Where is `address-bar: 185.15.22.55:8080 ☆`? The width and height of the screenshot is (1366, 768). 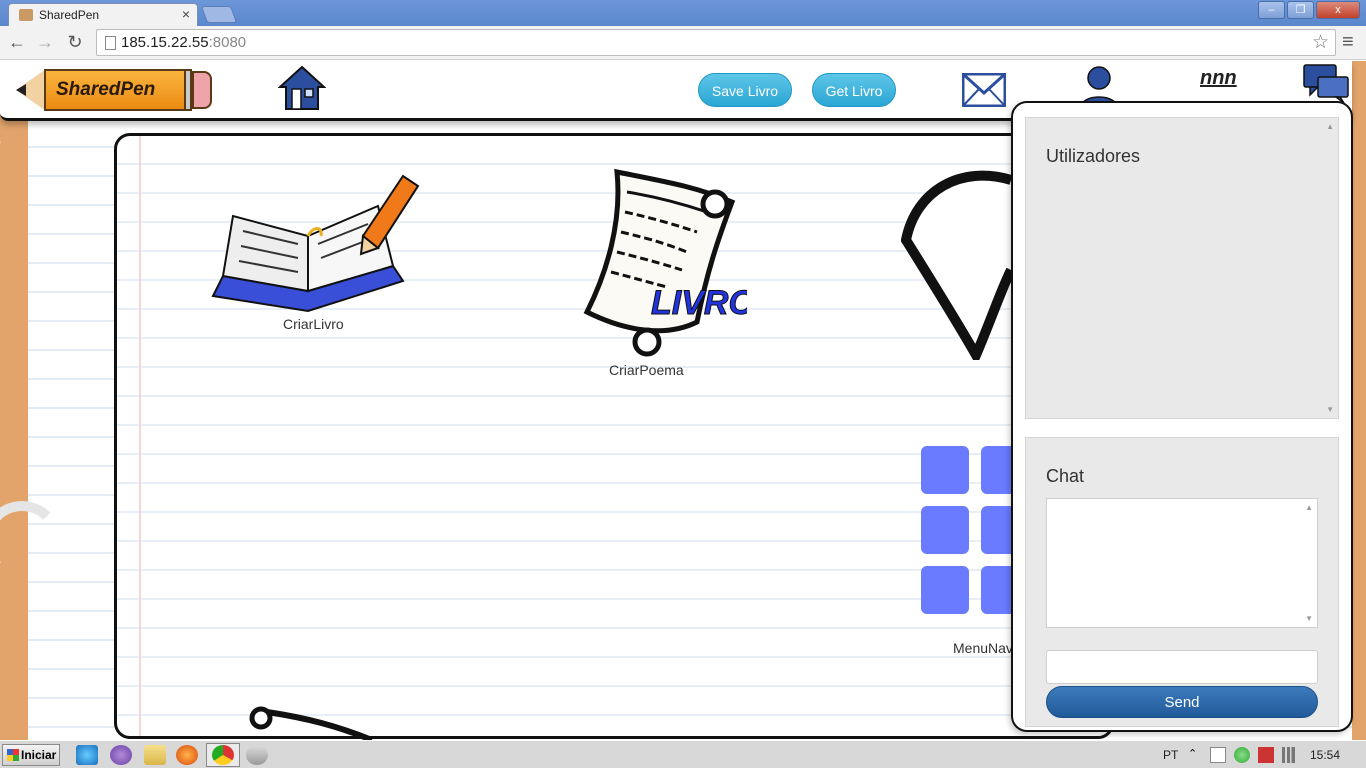 address-bar: 185.15.22.55:8080 ☆ is located at coordinates (716, 42).